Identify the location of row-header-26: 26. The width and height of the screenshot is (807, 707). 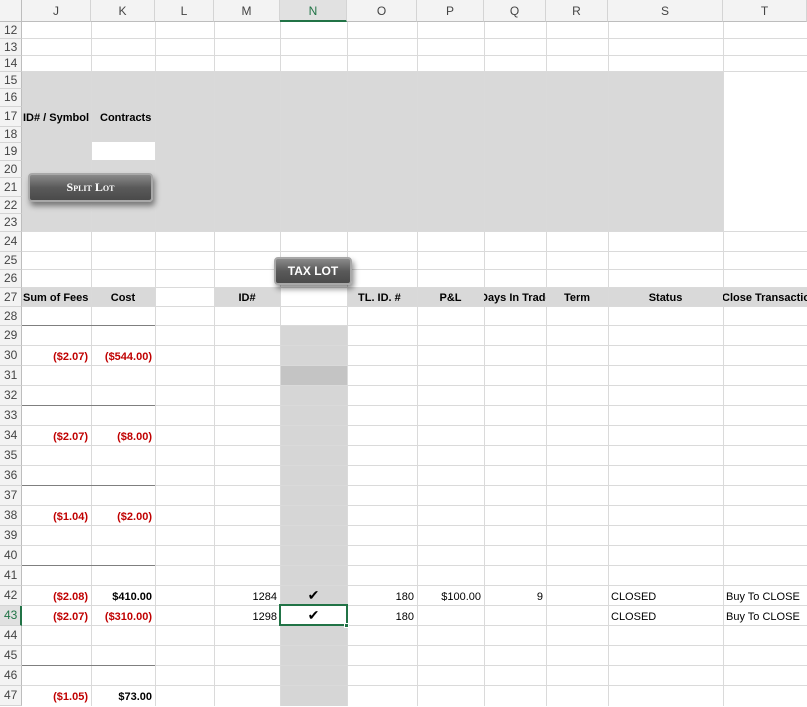
(11, 279).